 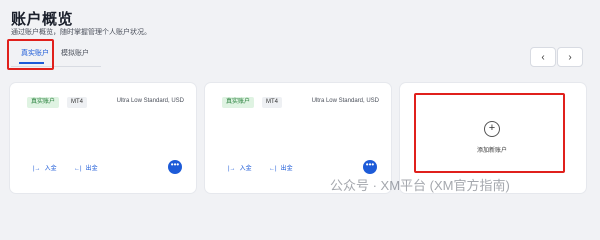 I want to click on watermark-text: 公众号 · XM平台 (XM官方指南), so click(x=420, y=185).